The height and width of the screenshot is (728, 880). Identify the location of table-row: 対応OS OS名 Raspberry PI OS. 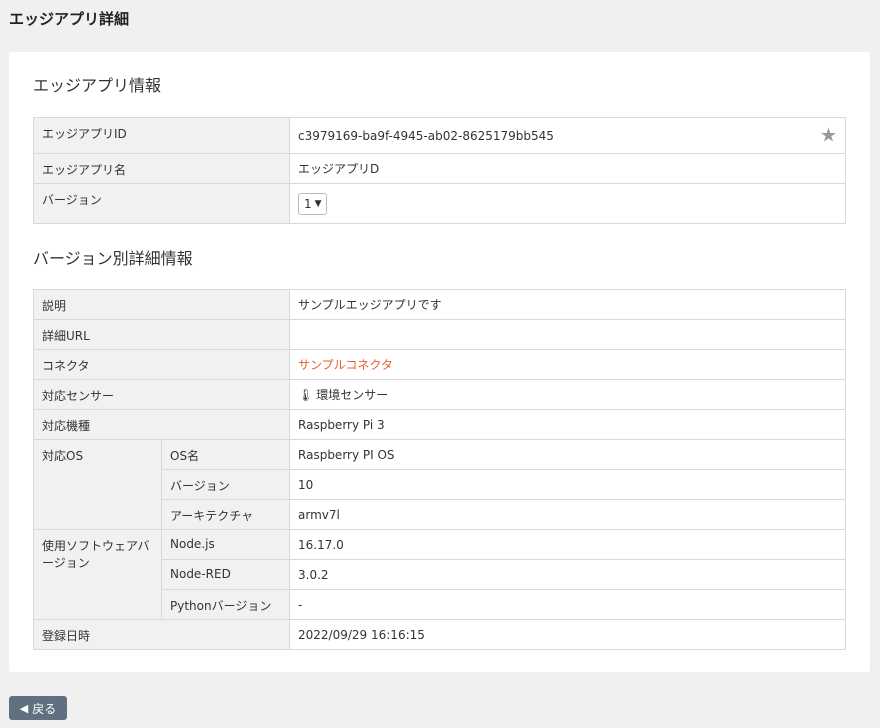
(439, 484).